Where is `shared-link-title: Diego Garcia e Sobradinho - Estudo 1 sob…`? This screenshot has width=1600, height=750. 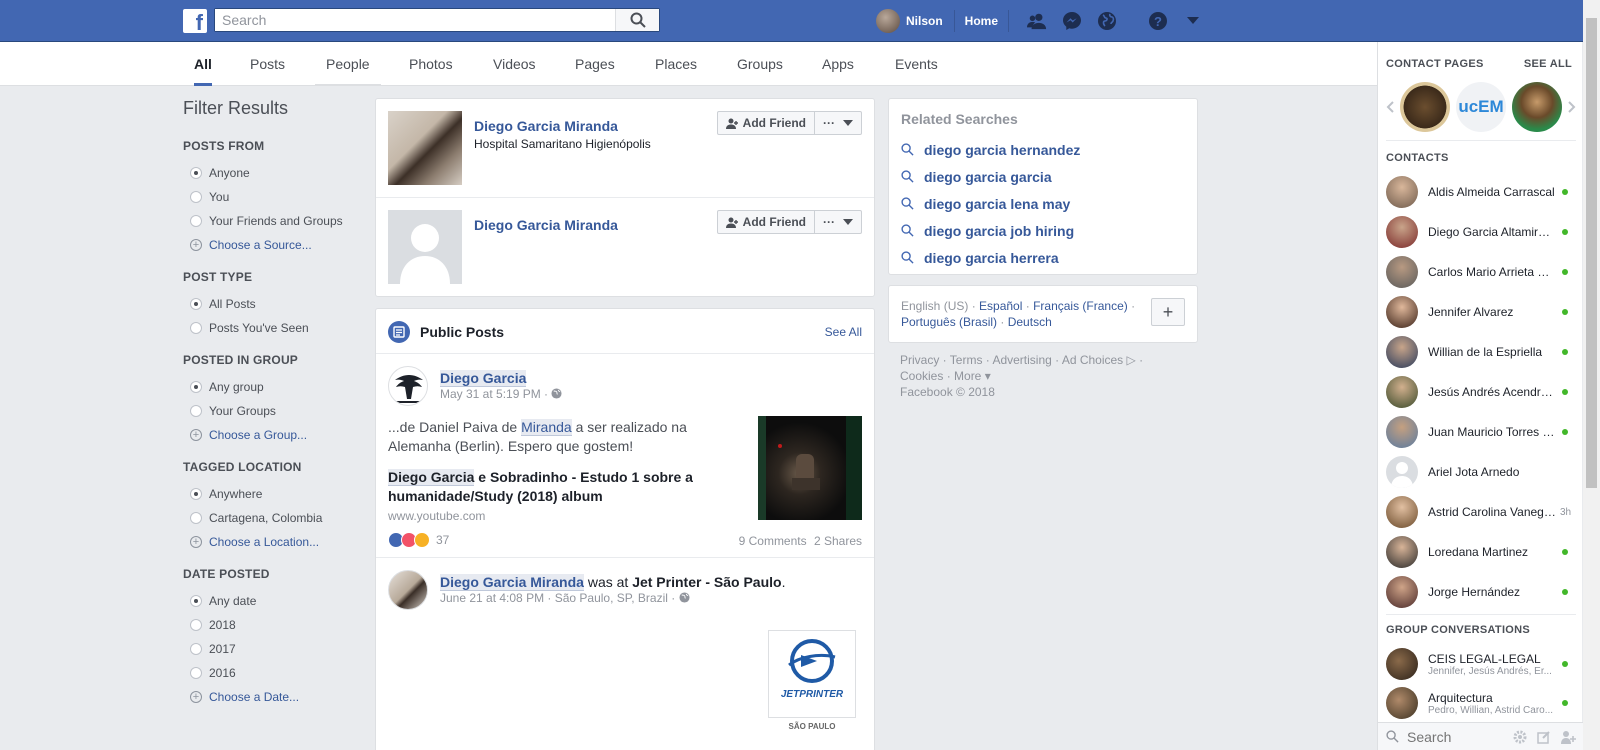
shared-link-title: Diego Garcia e Sobradinho - Estudo 1 sob… is located at coordinates (548, 487).